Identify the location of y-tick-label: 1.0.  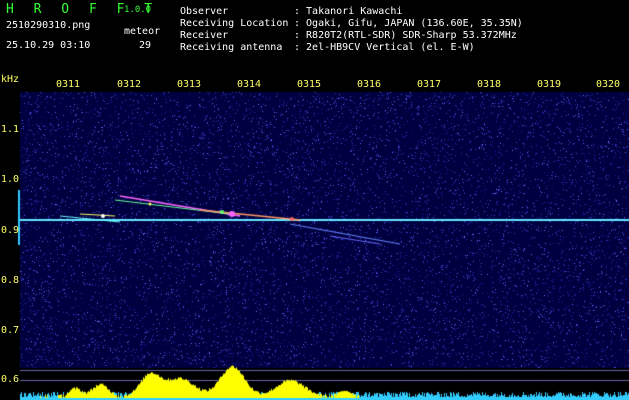
(10, 179).